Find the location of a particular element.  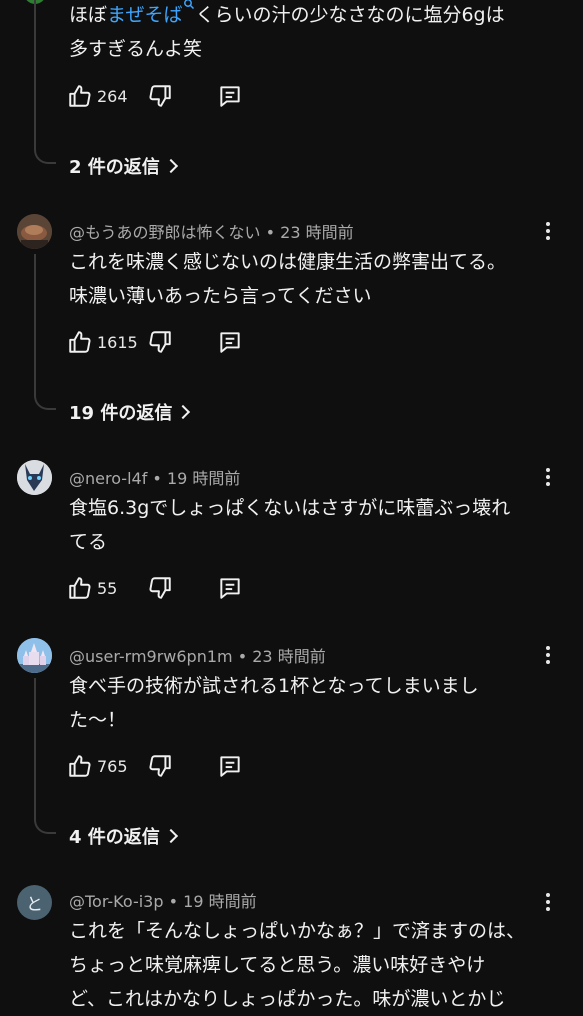

comment-text: 食塩6.3gでしょっぱくないはさすがに味蕾ぶっ壊れ てる is located at coordinates (290, 525).